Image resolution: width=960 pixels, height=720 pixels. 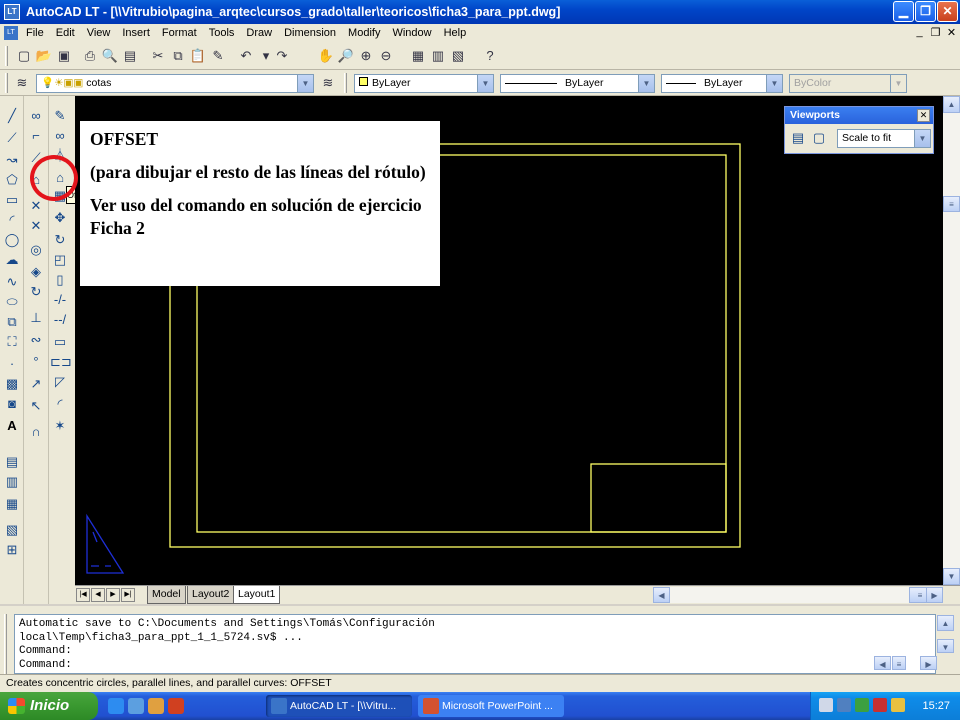 I want to click on stretch-icon: ↻, so click(x=36, y=292).